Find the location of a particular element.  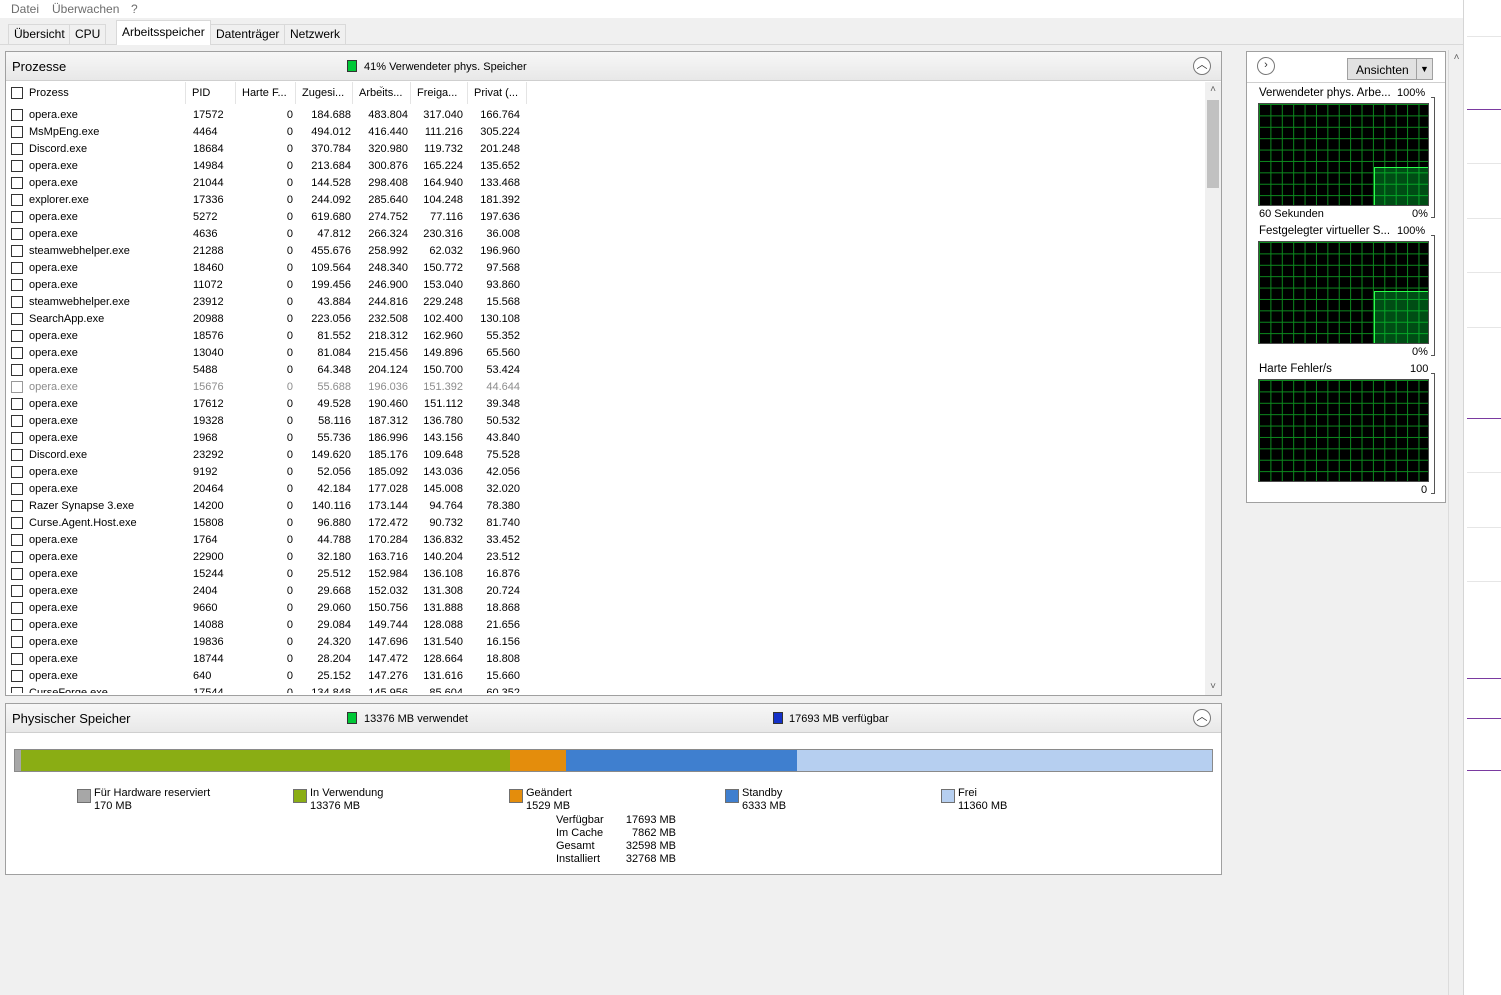

process-shareable: 131.616 is located at coordinates (443, 676).